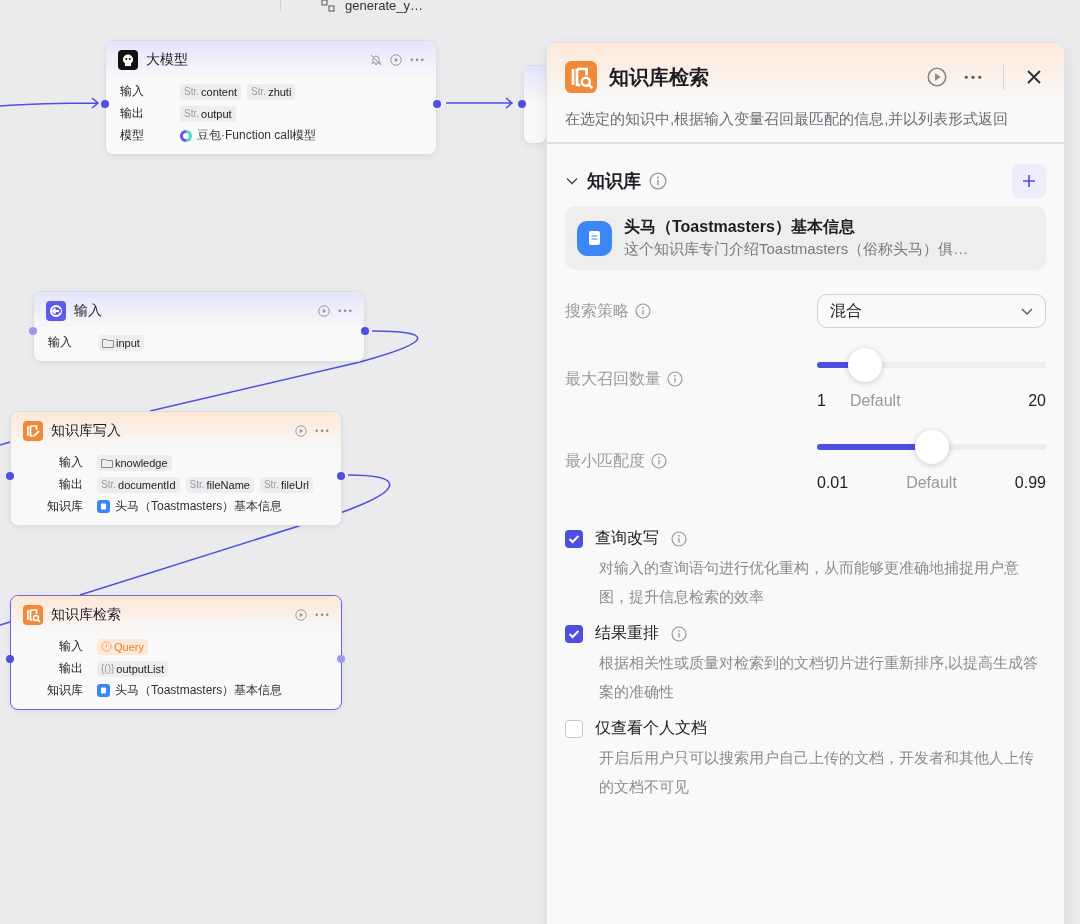 This screenshot has height=924, width=1080. I want to click on slider-max: 20, so click(1037, 401).